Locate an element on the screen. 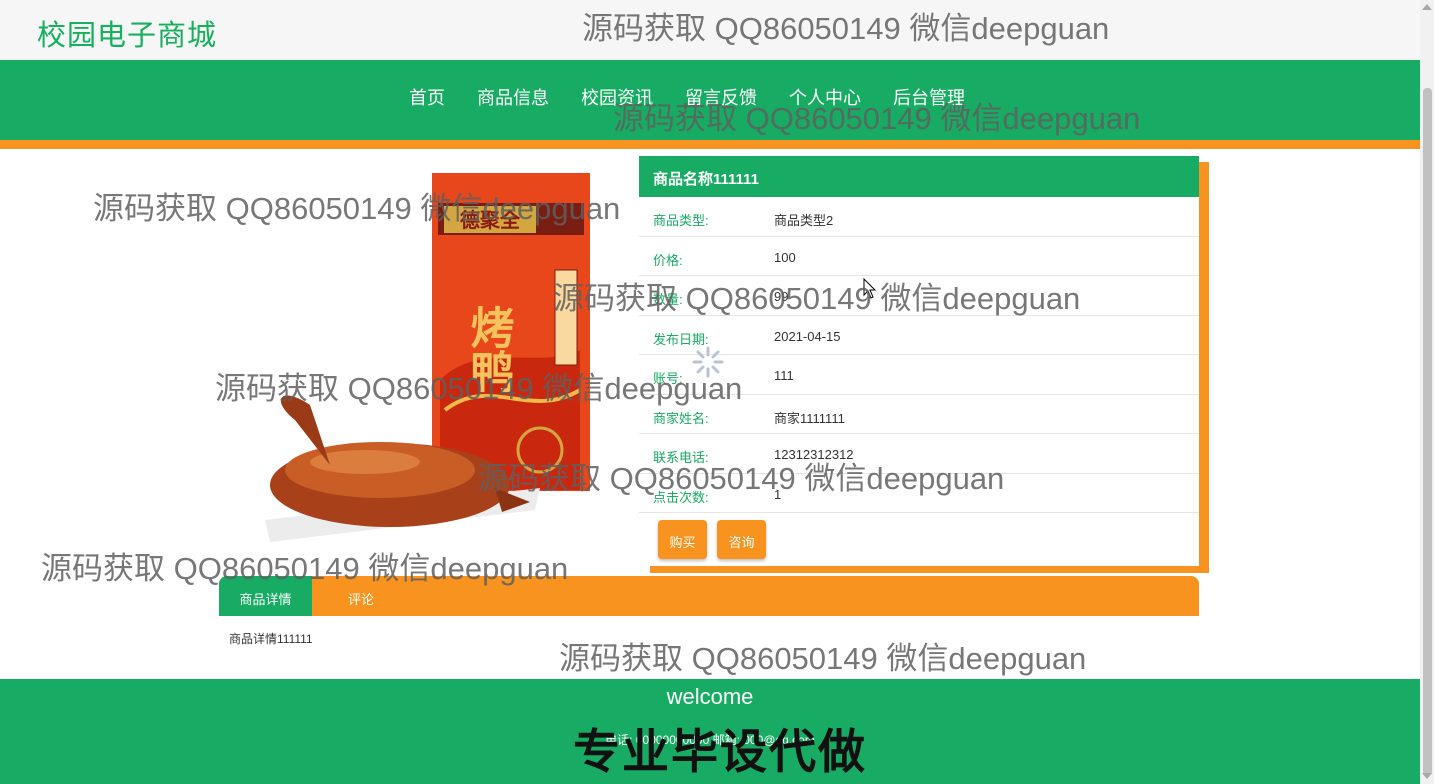 The width and height of the screenshot is (1434, 784). nav-item-products: 商品信息 is located at coordinates (513, 97).